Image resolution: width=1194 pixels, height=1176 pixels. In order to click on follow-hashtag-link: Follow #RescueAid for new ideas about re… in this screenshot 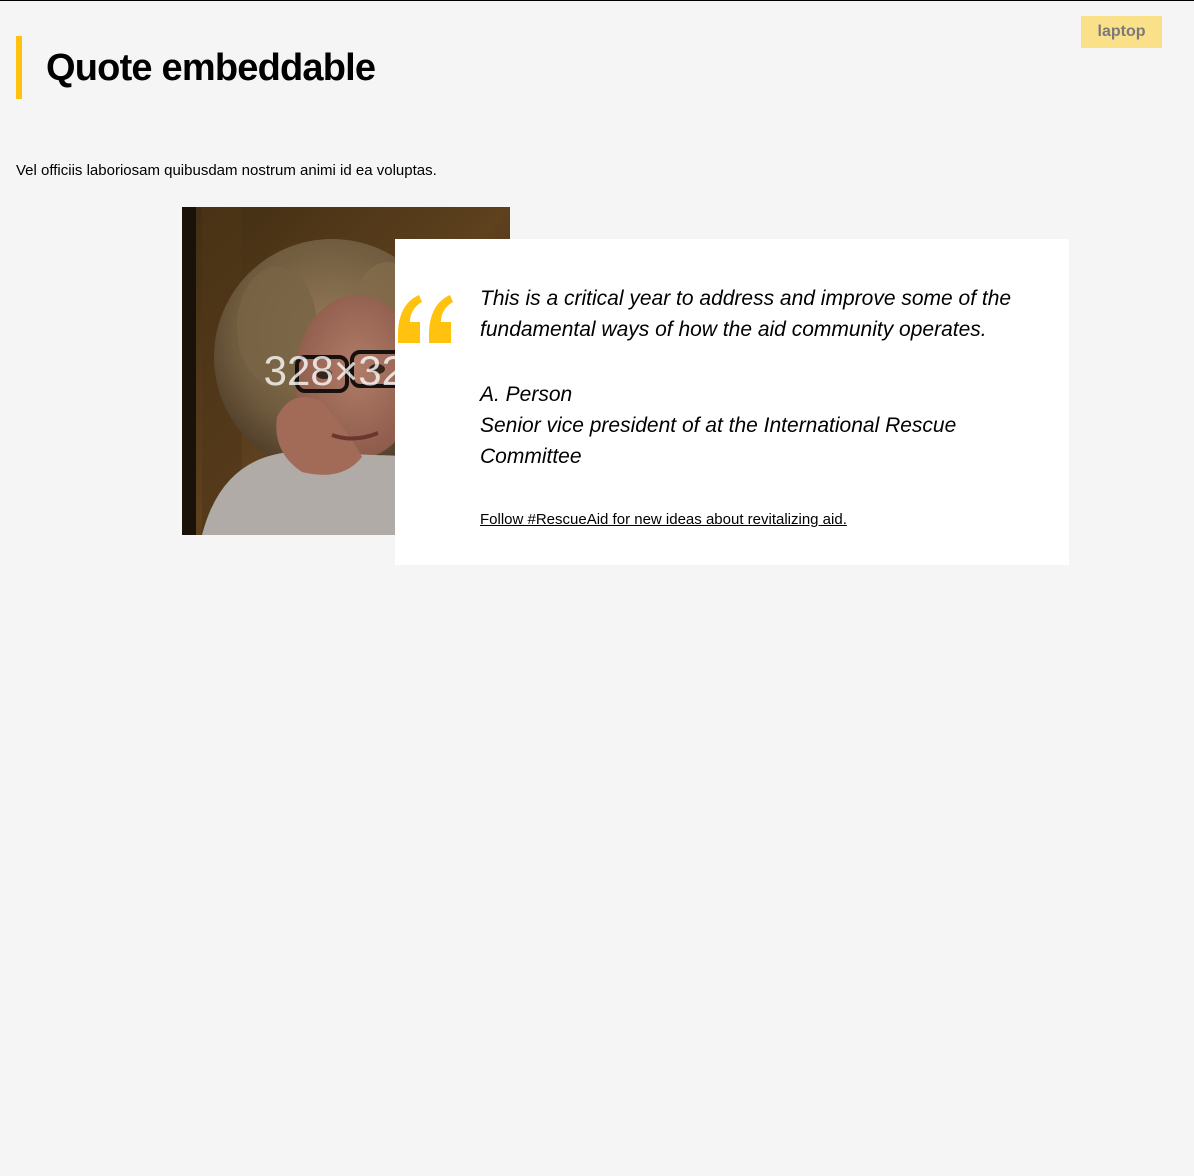, I will do `click(663, 520)`.